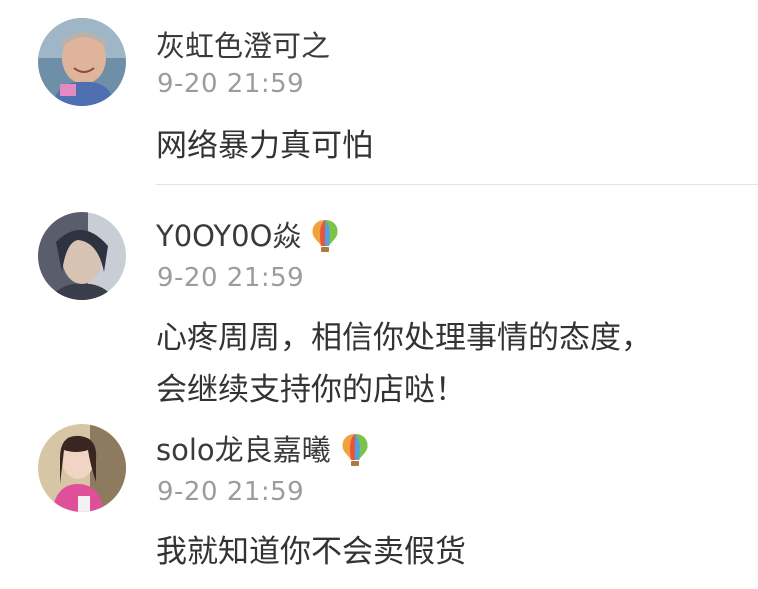 The height and width of the screenshot is (589, 758). What do you see at coordinates (311, 552) in the screenshot?
I see `comment-text: 我就知道你不会卖假货` at bounding box center [311, 552].